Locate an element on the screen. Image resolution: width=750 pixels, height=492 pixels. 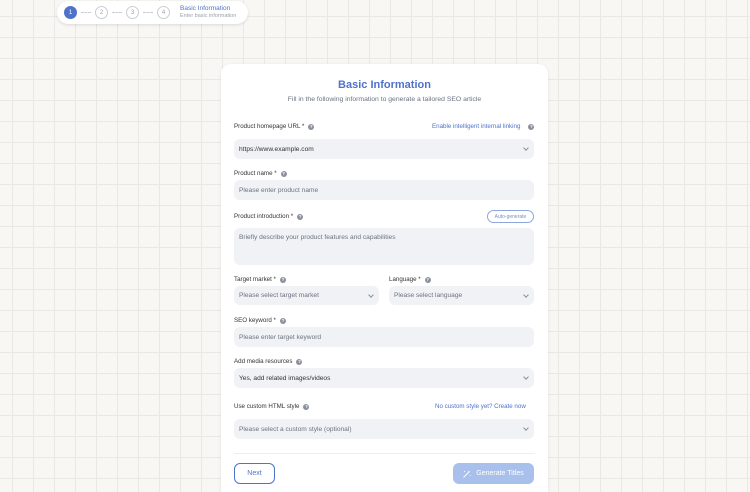
product-name-input: Please enter product name is located at coordinates (384, 190).